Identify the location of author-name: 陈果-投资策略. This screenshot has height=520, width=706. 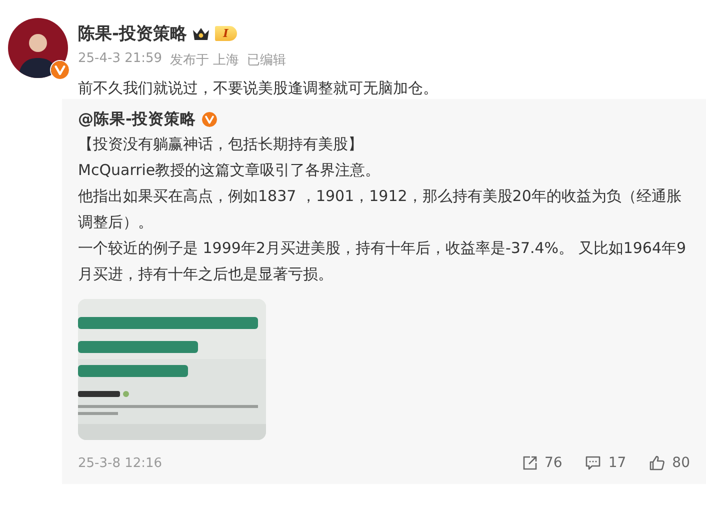
(133, 33).